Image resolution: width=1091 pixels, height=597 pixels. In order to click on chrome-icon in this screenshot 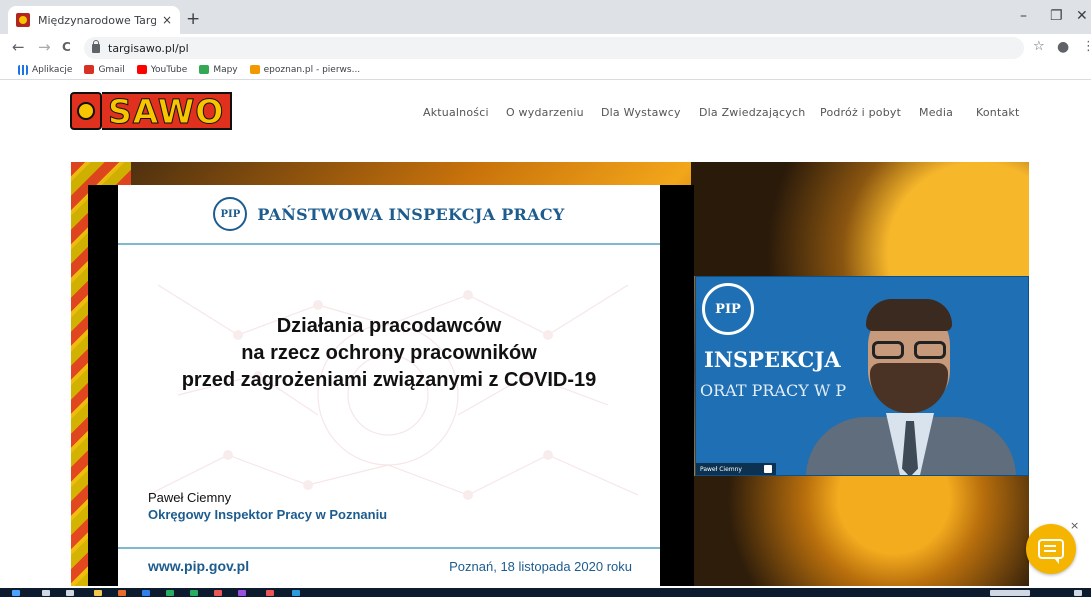, I will do `click(218, 593)`.